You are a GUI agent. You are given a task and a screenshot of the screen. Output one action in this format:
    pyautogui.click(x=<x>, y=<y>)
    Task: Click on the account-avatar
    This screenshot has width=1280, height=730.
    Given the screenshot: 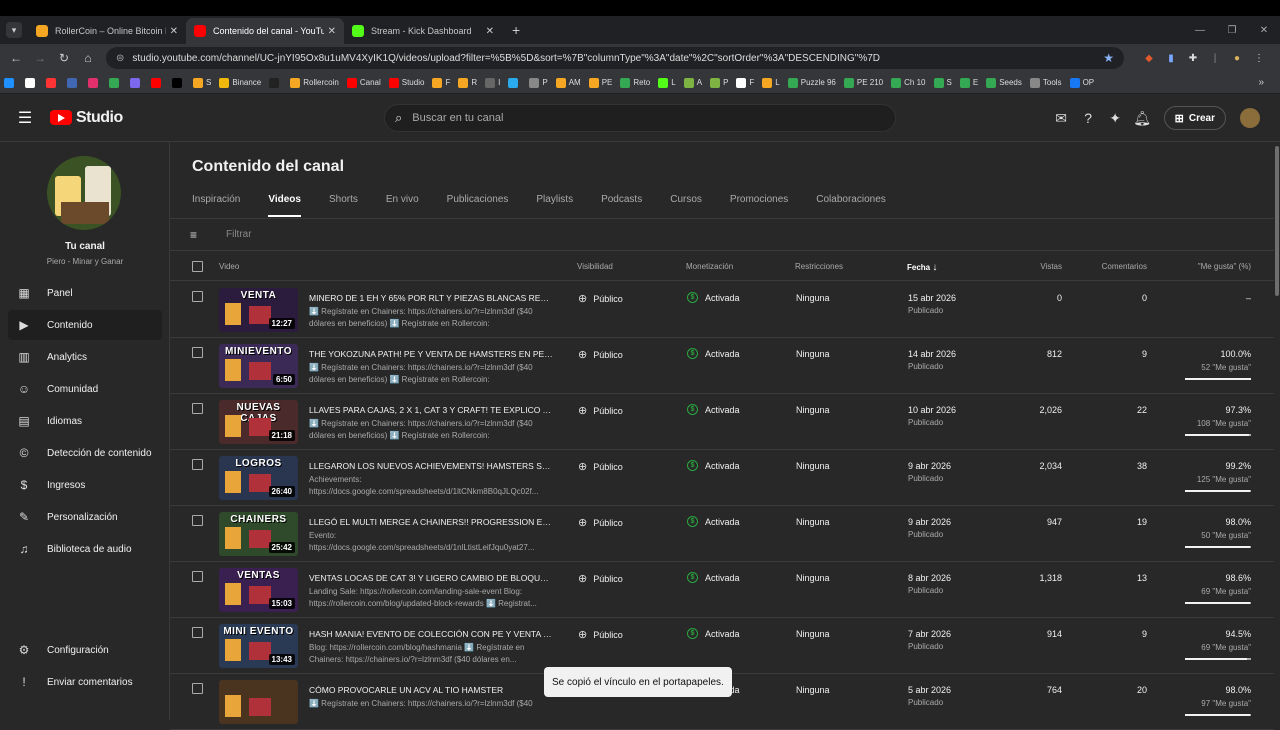 What is the action you would take?
    pyautogui.click(x=1250, y=118)
    